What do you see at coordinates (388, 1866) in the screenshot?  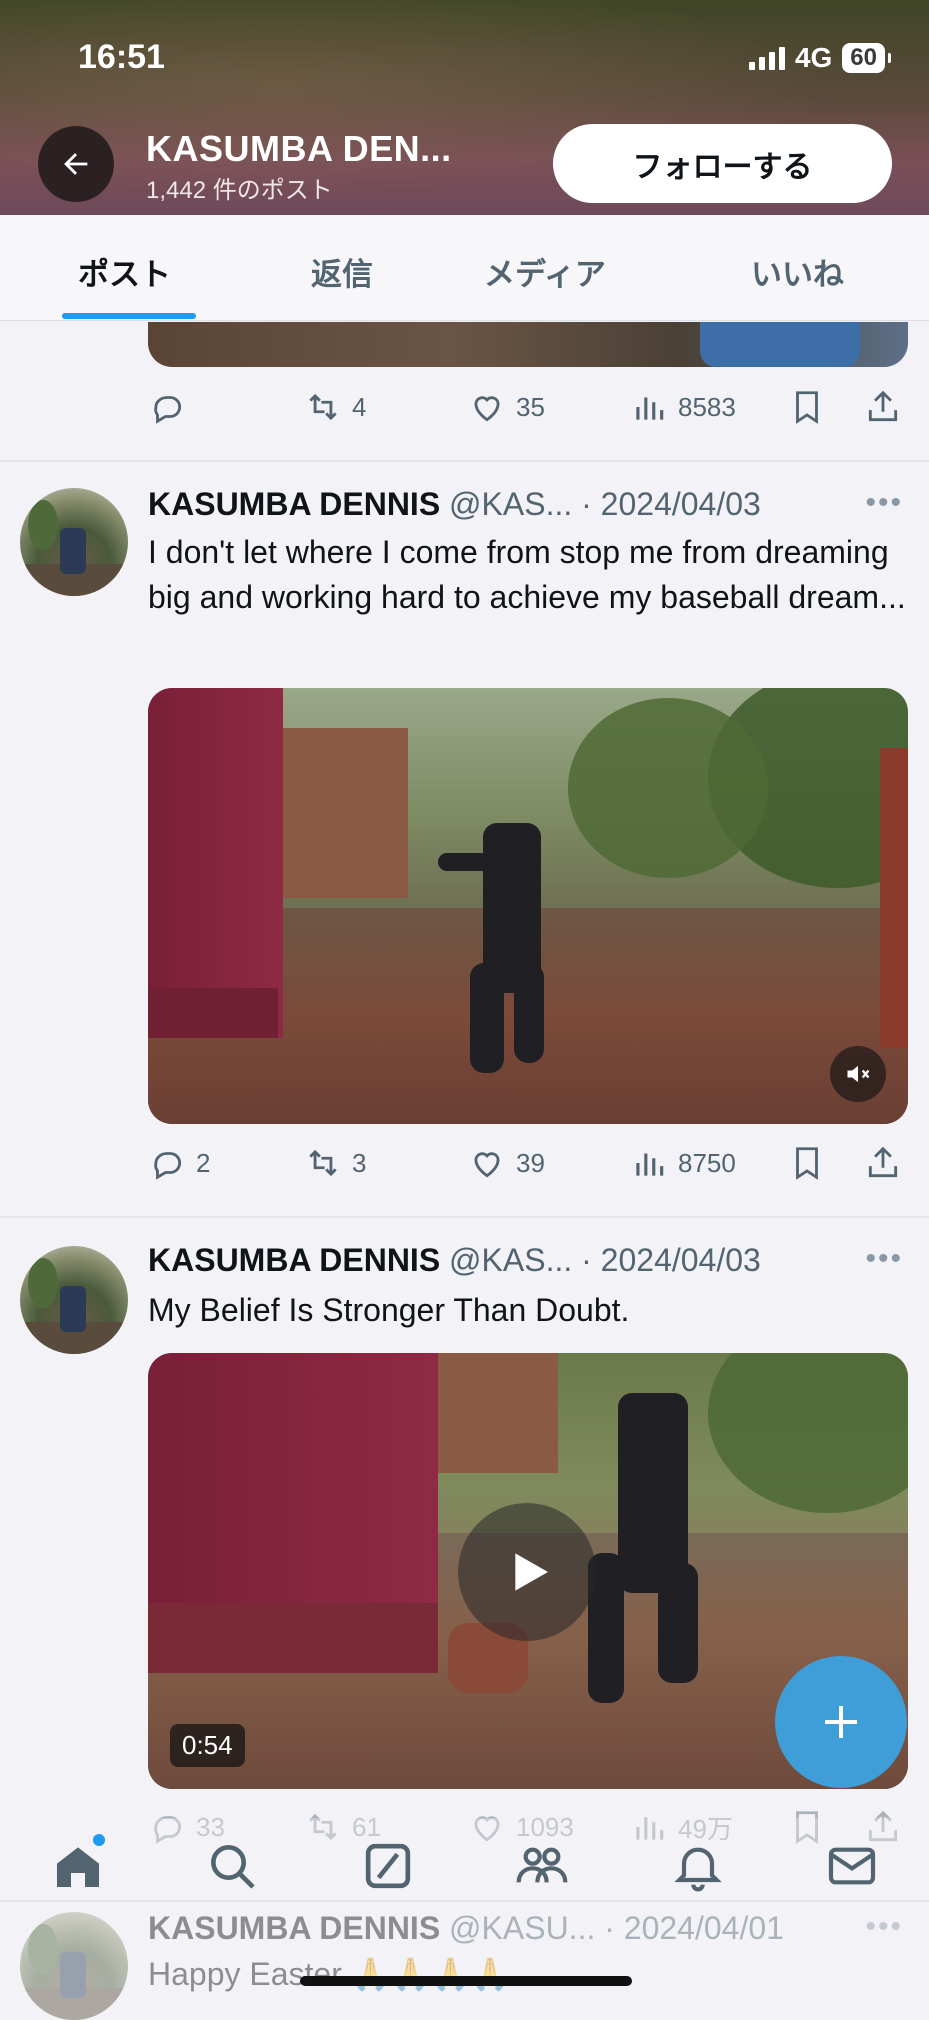 I see `grok-icon` at bounding box center [388, 1866].